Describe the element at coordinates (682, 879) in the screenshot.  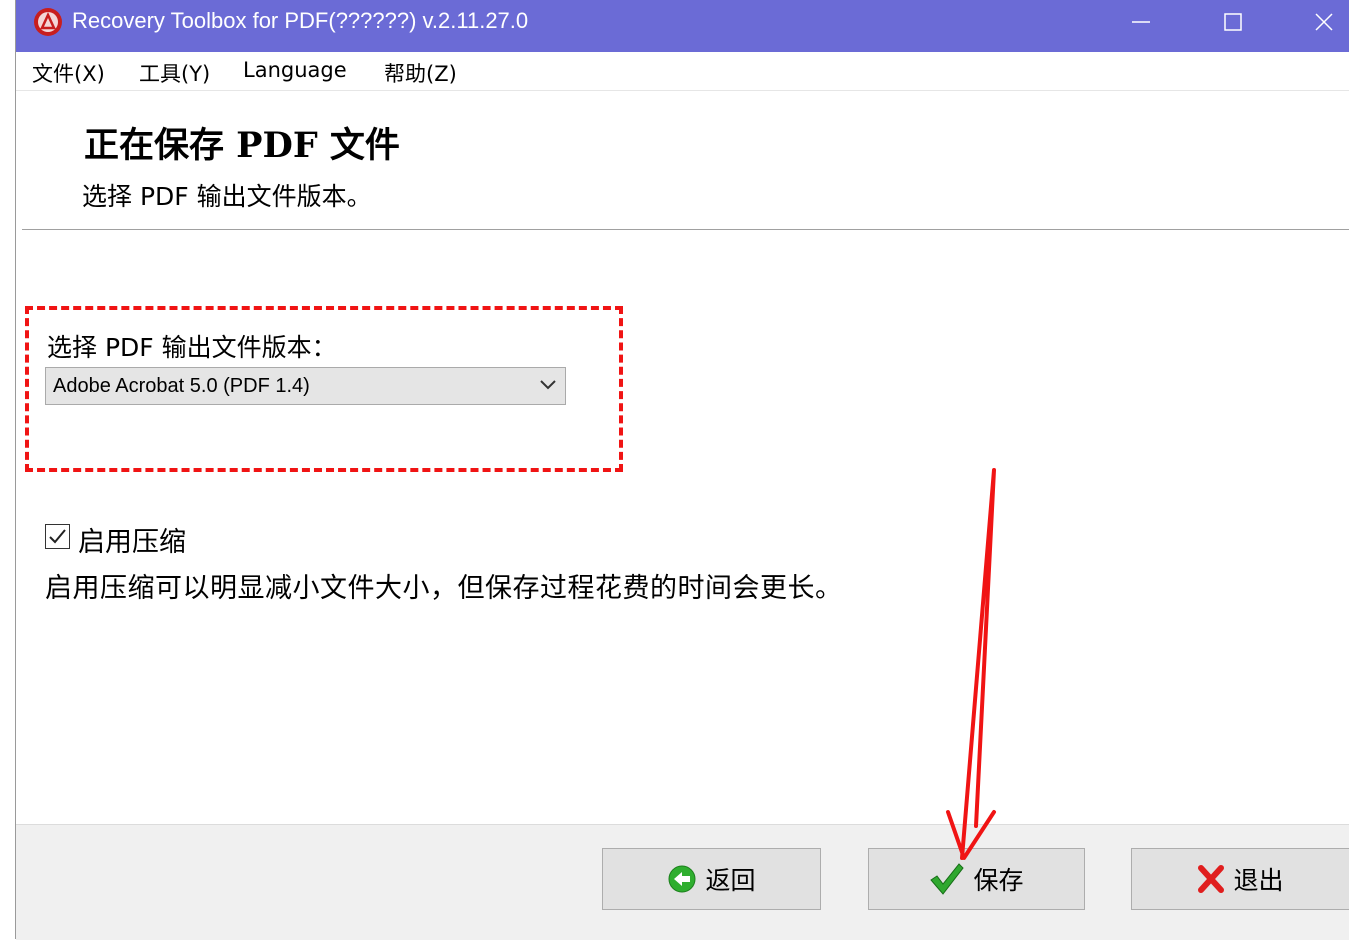
I see `arrow-left-circle-icon` at that location.